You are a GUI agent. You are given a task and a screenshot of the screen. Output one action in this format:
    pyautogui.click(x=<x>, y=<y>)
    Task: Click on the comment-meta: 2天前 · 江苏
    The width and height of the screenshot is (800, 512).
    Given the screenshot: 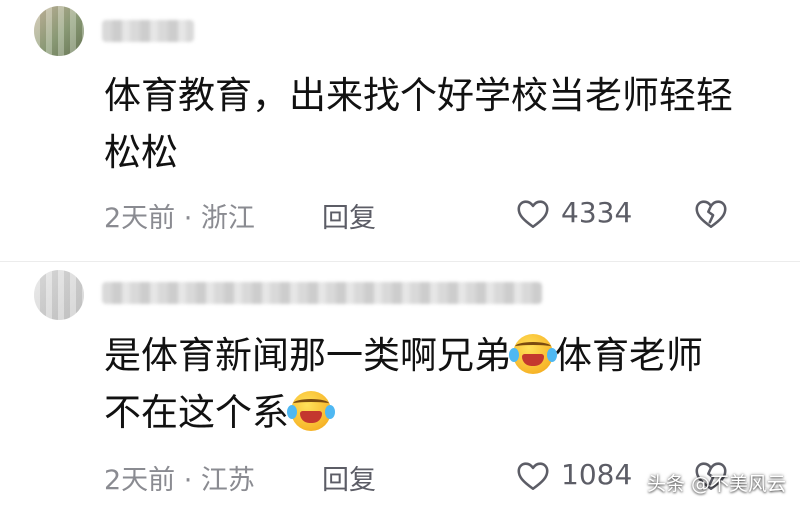 What is the action you would take?
    pyautogui.click(x=179, y=480)
    